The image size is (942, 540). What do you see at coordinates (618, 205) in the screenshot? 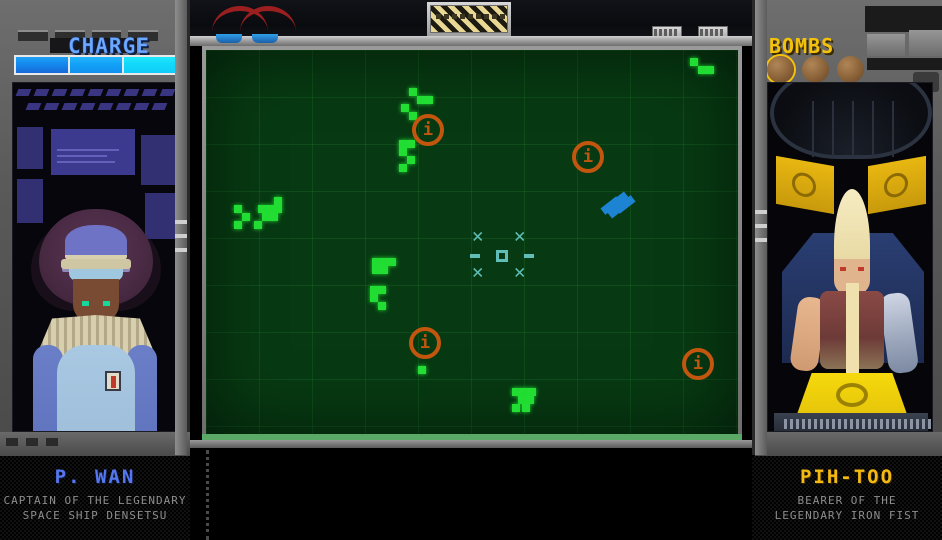
I see `player-ship-blip` at bounding box center [618, 205].